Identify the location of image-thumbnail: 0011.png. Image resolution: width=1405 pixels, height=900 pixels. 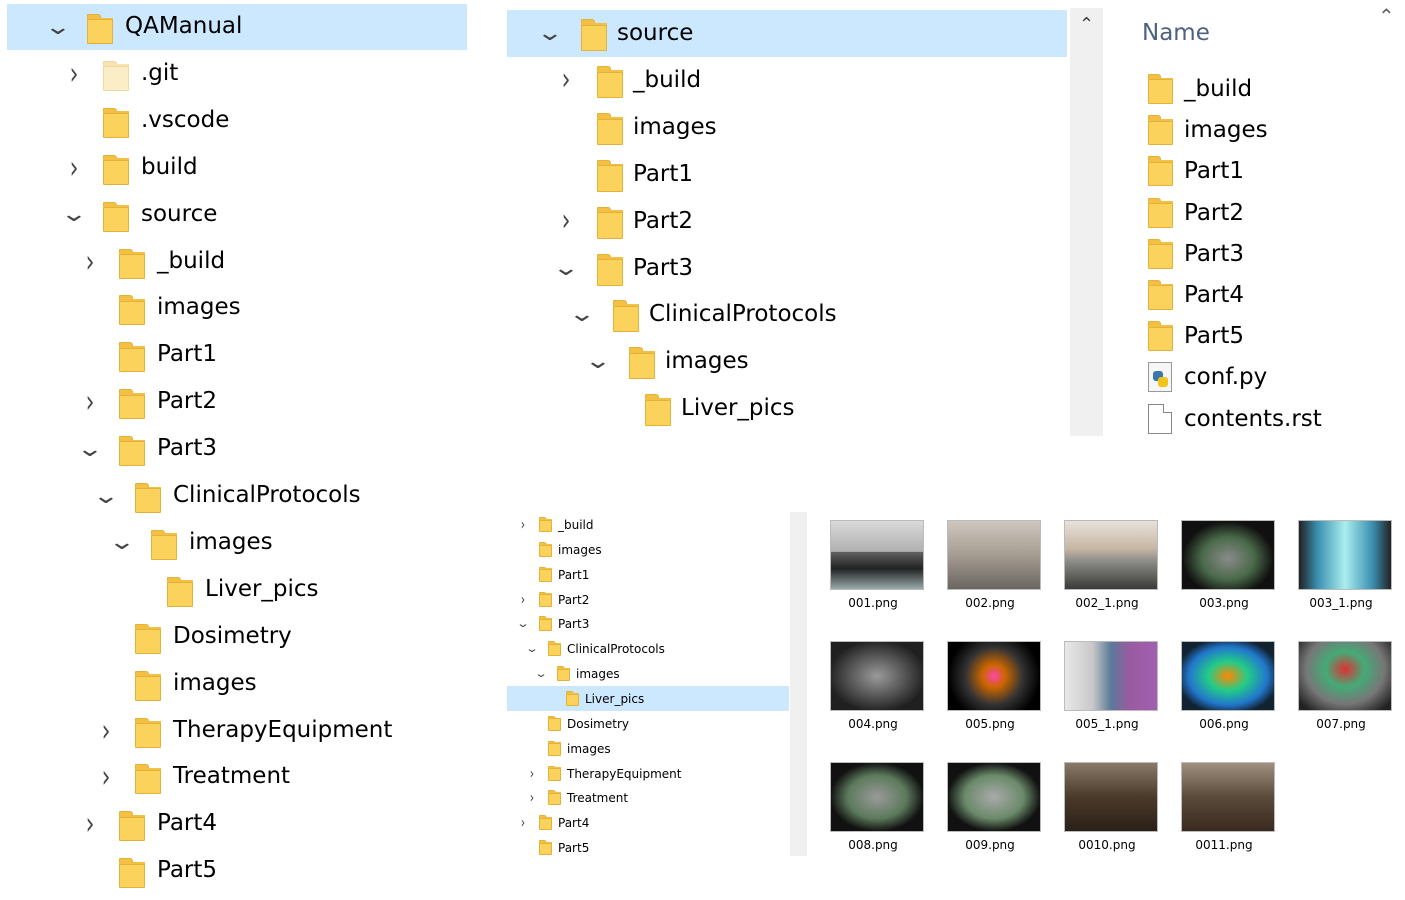
(1224, 811).